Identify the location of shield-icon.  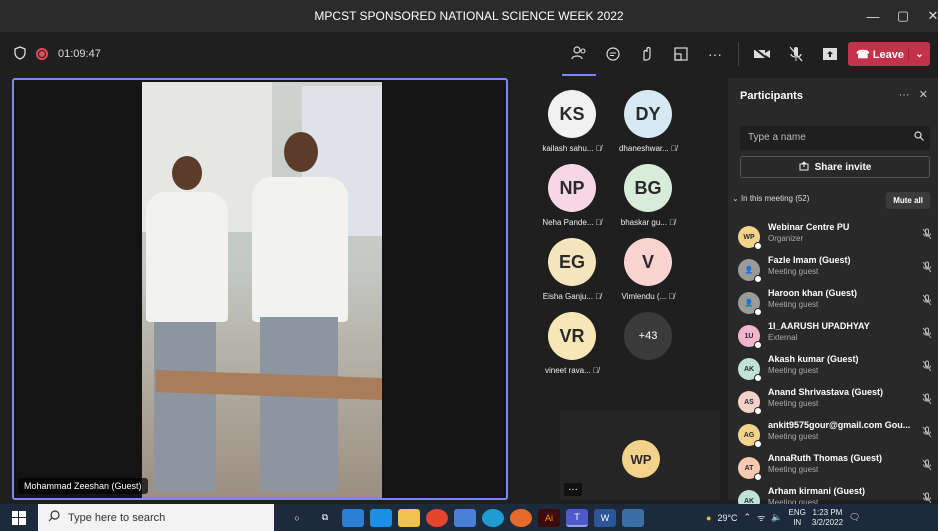
(20, 54).